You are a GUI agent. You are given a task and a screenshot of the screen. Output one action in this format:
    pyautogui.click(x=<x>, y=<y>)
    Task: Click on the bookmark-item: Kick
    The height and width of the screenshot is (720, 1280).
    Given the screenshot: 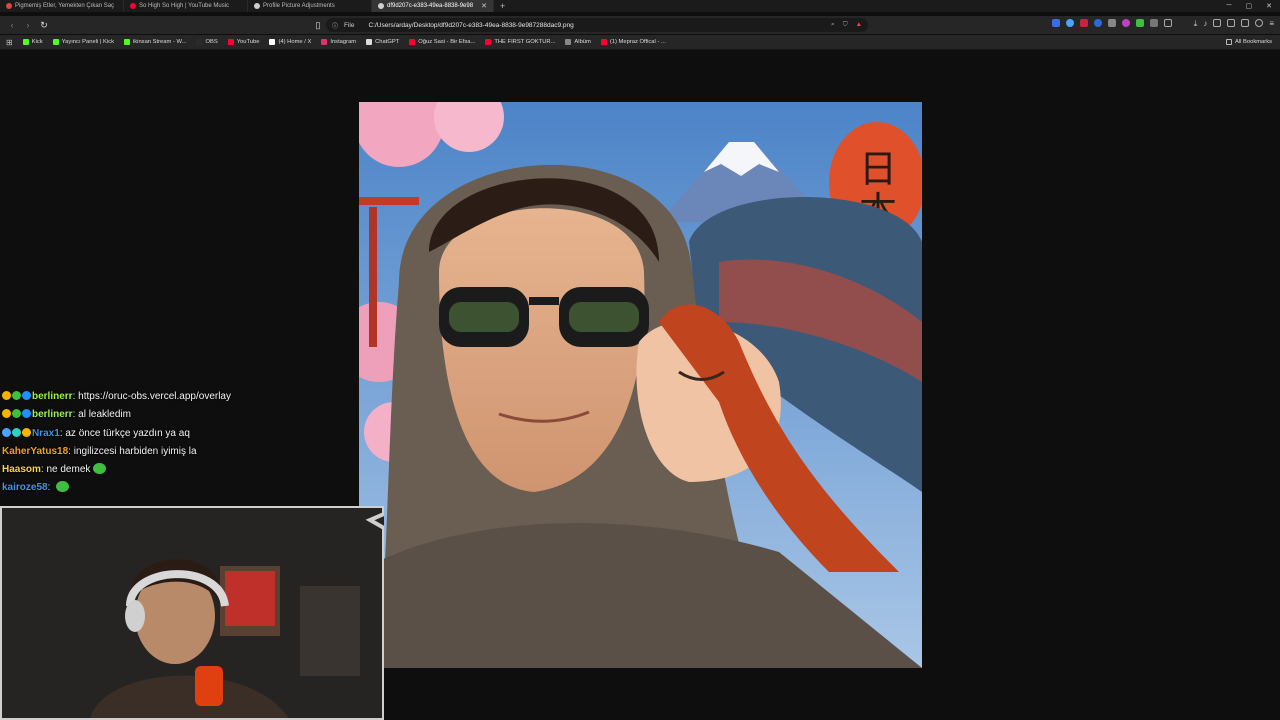 What is the action you would take?
    pyautogui.click(x=32, y=42)
    